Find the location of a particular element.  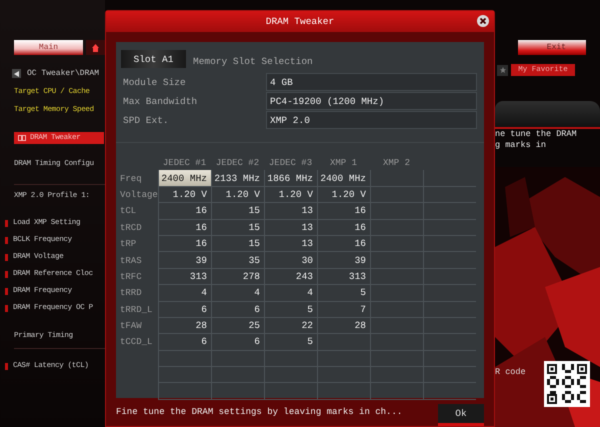

table-cell: 22 is located at coordinates (290, 326).